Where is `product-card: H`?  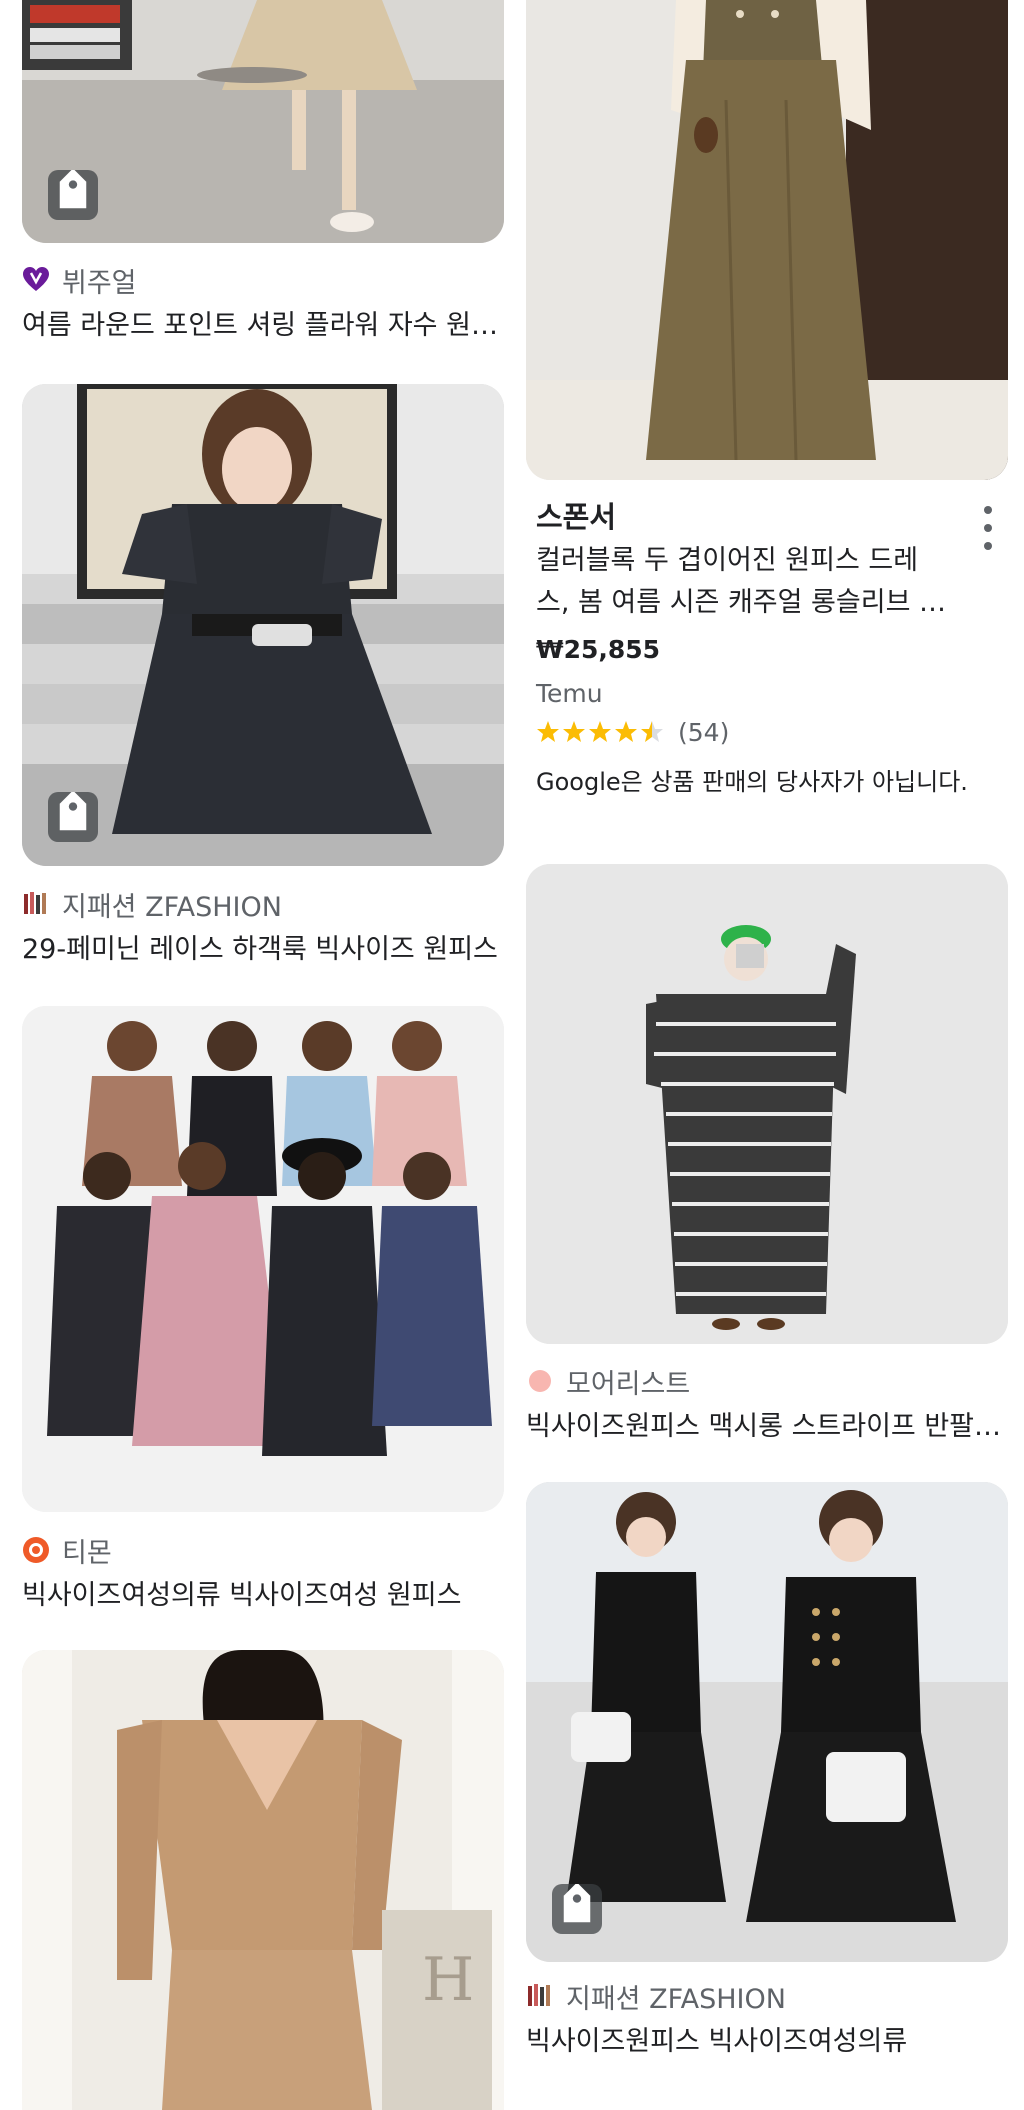 product-card: H is located at coordinates (263, 1880).